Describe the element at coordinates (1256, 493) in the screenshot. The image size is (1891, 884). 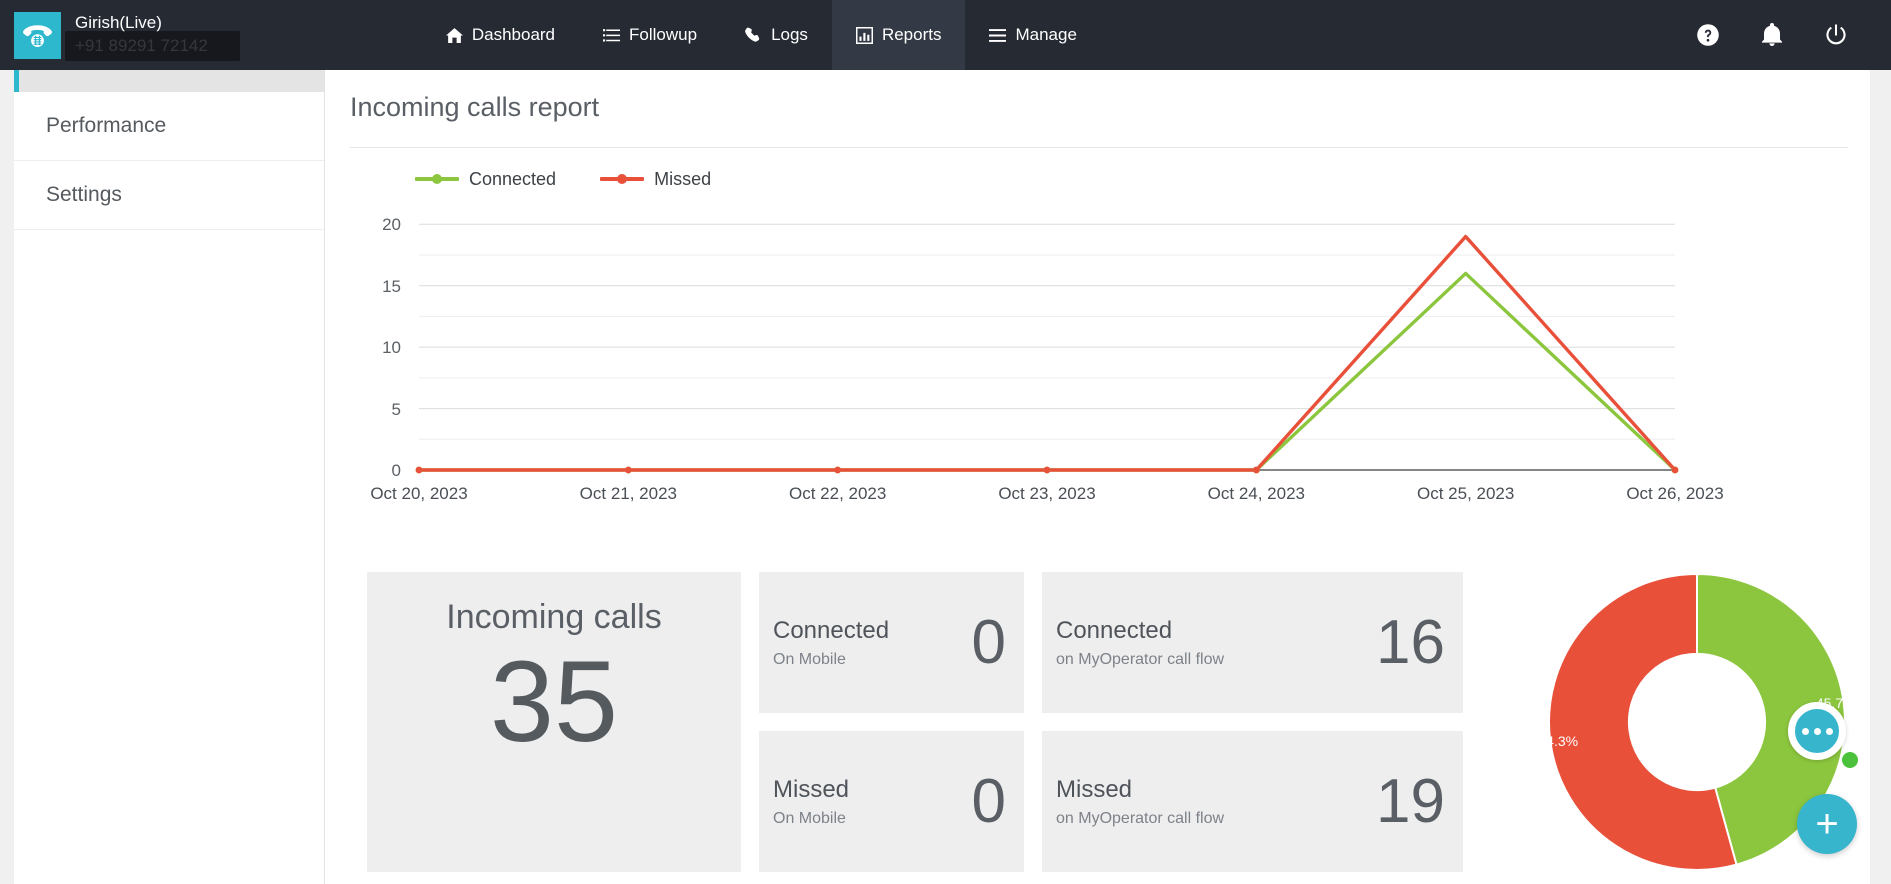
I see `x-axis-tick-label: Oct 24, 2023` at that location.